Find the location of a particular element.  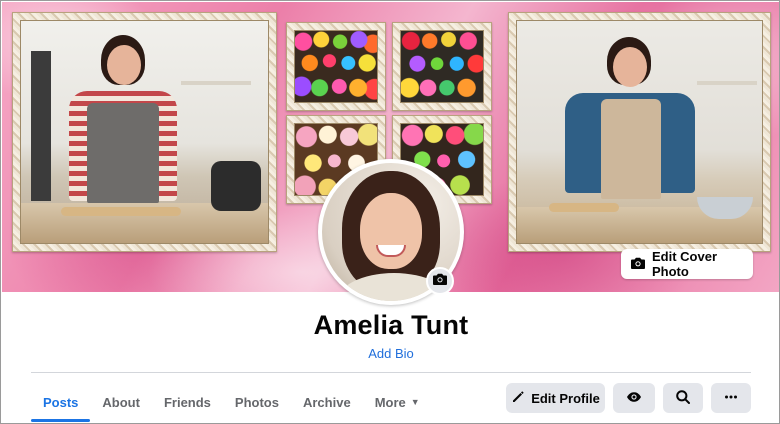

eye-icon is located at coordinates (634, 398).